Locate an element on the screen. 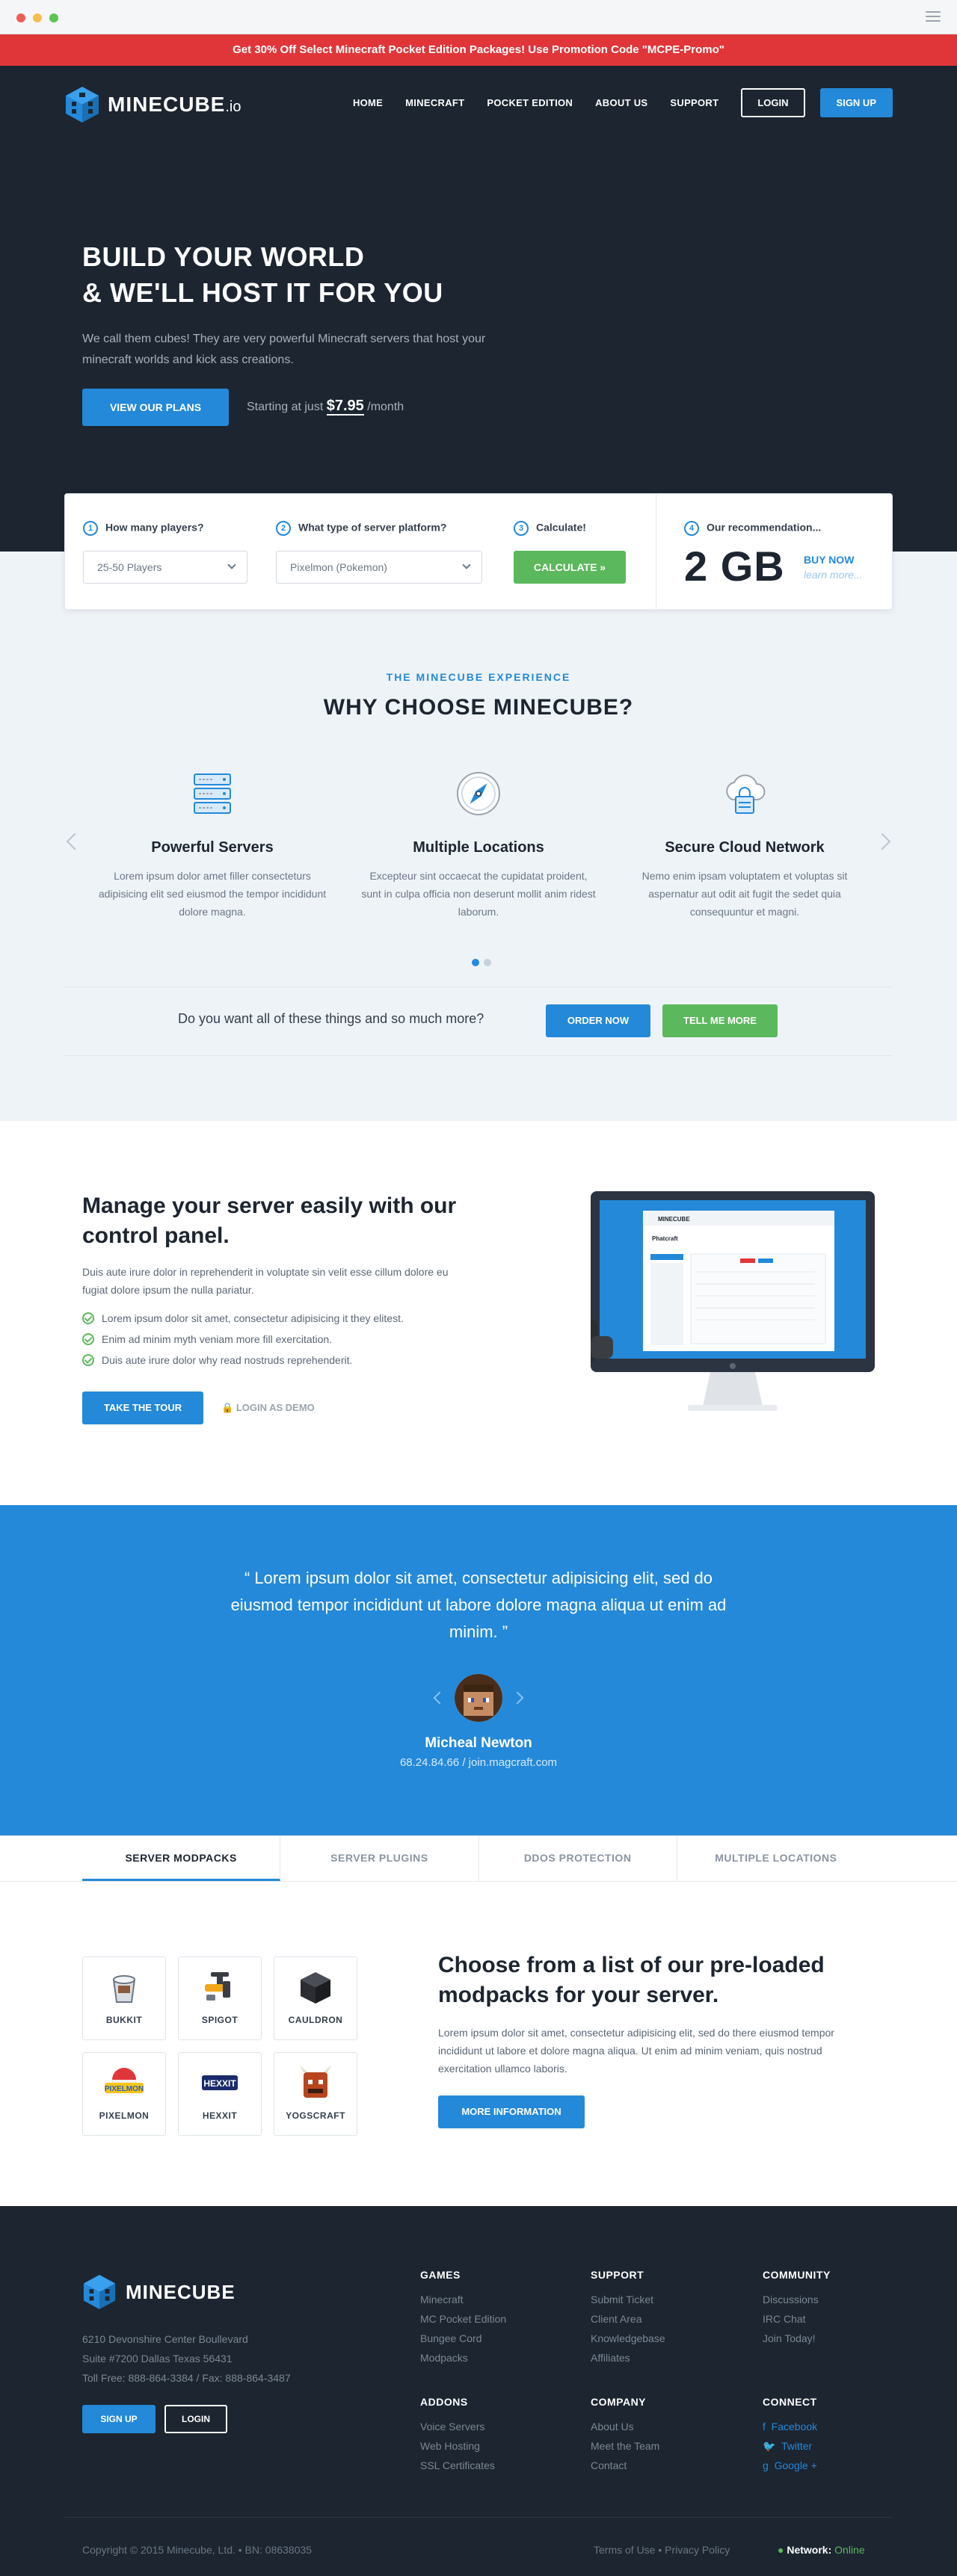 The height and width of the screenshot is (2576, 957). hexxit-logo-icon: HEXXIT is located at coordinates (220, 2082).